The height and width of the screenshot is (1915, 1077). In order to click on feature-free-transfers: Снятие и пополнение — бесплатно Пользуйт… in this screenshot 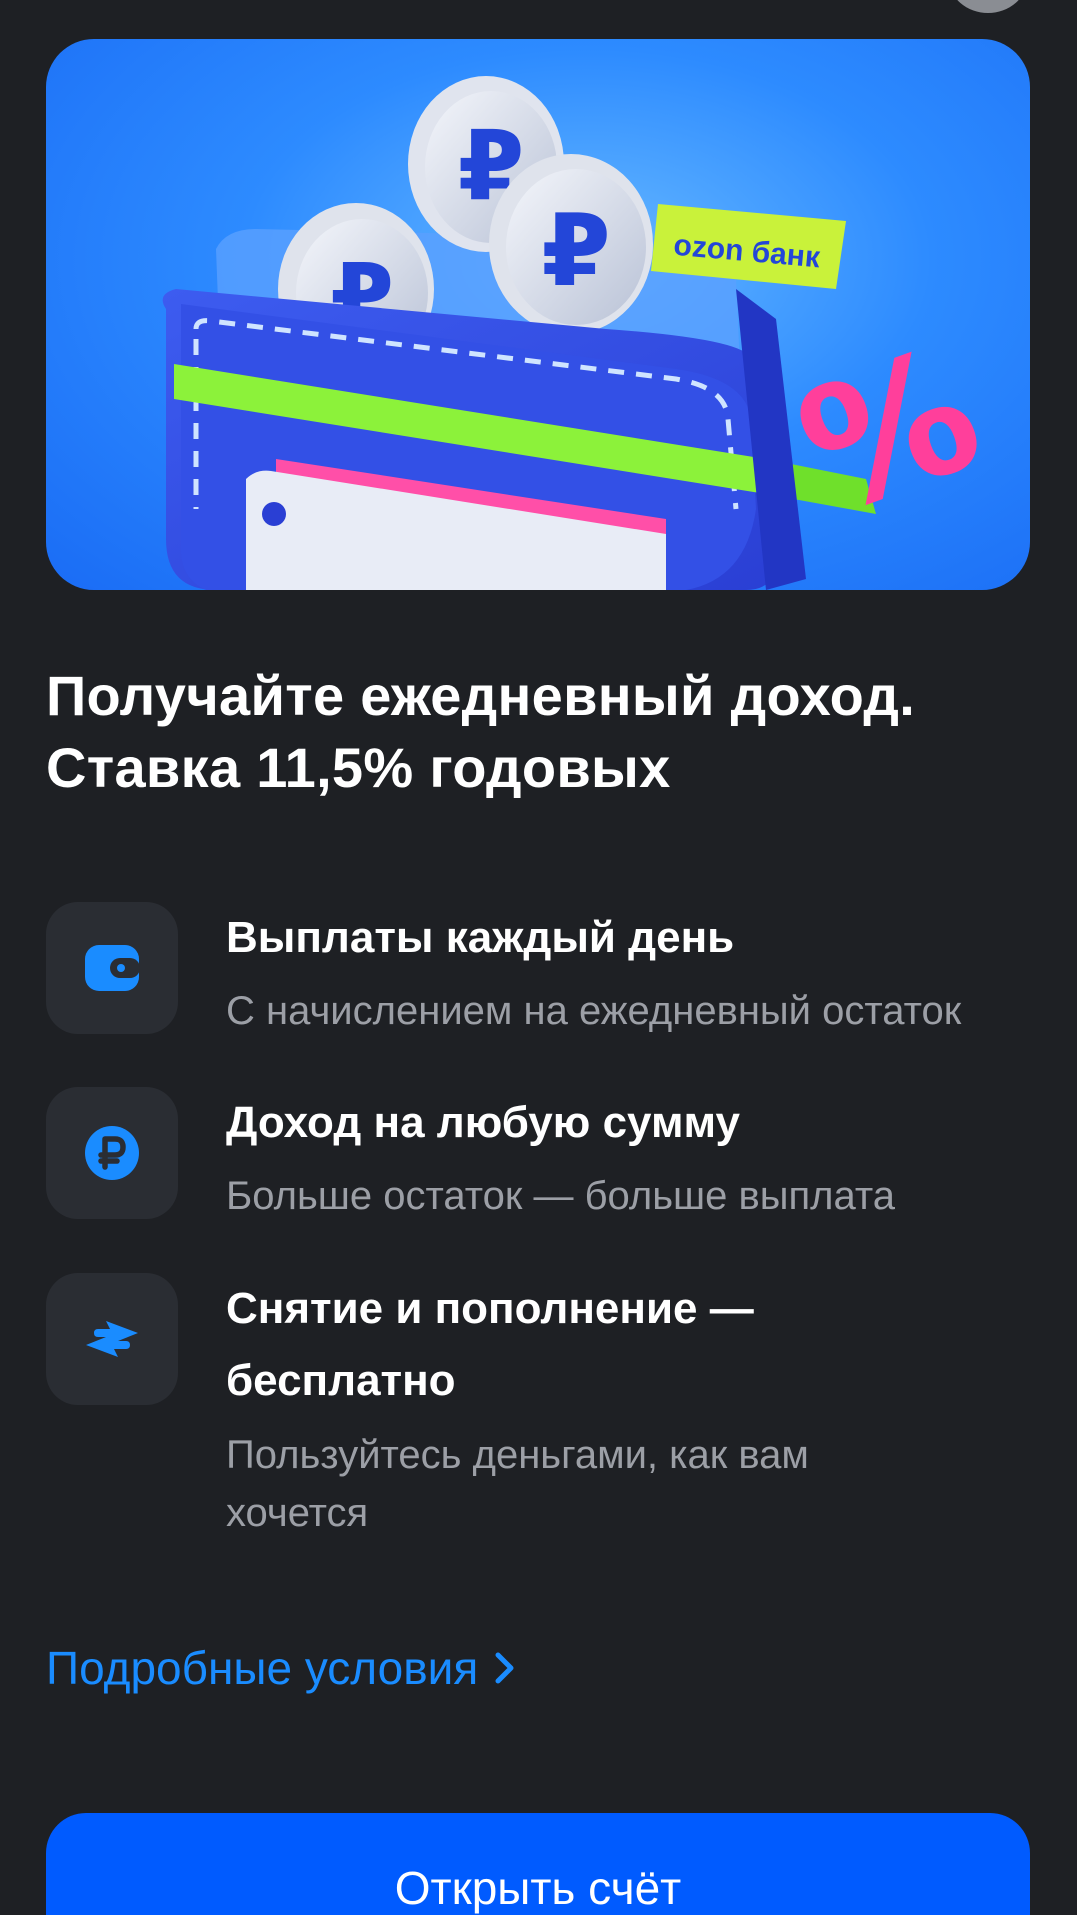, I will do `click(541, 1408)`.